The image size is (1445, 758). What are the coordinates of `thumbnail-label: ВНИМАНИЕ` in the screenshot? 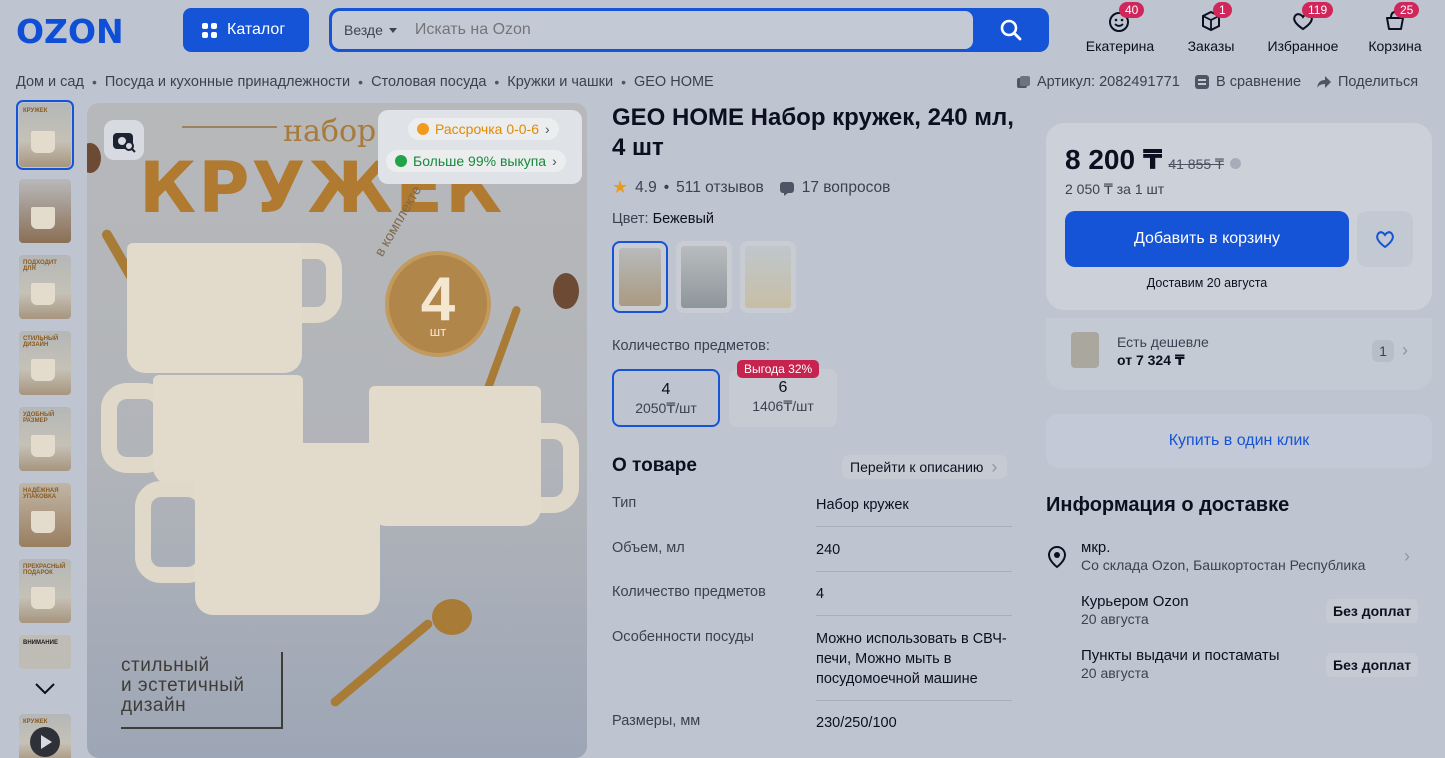 It's located at (40, 643).